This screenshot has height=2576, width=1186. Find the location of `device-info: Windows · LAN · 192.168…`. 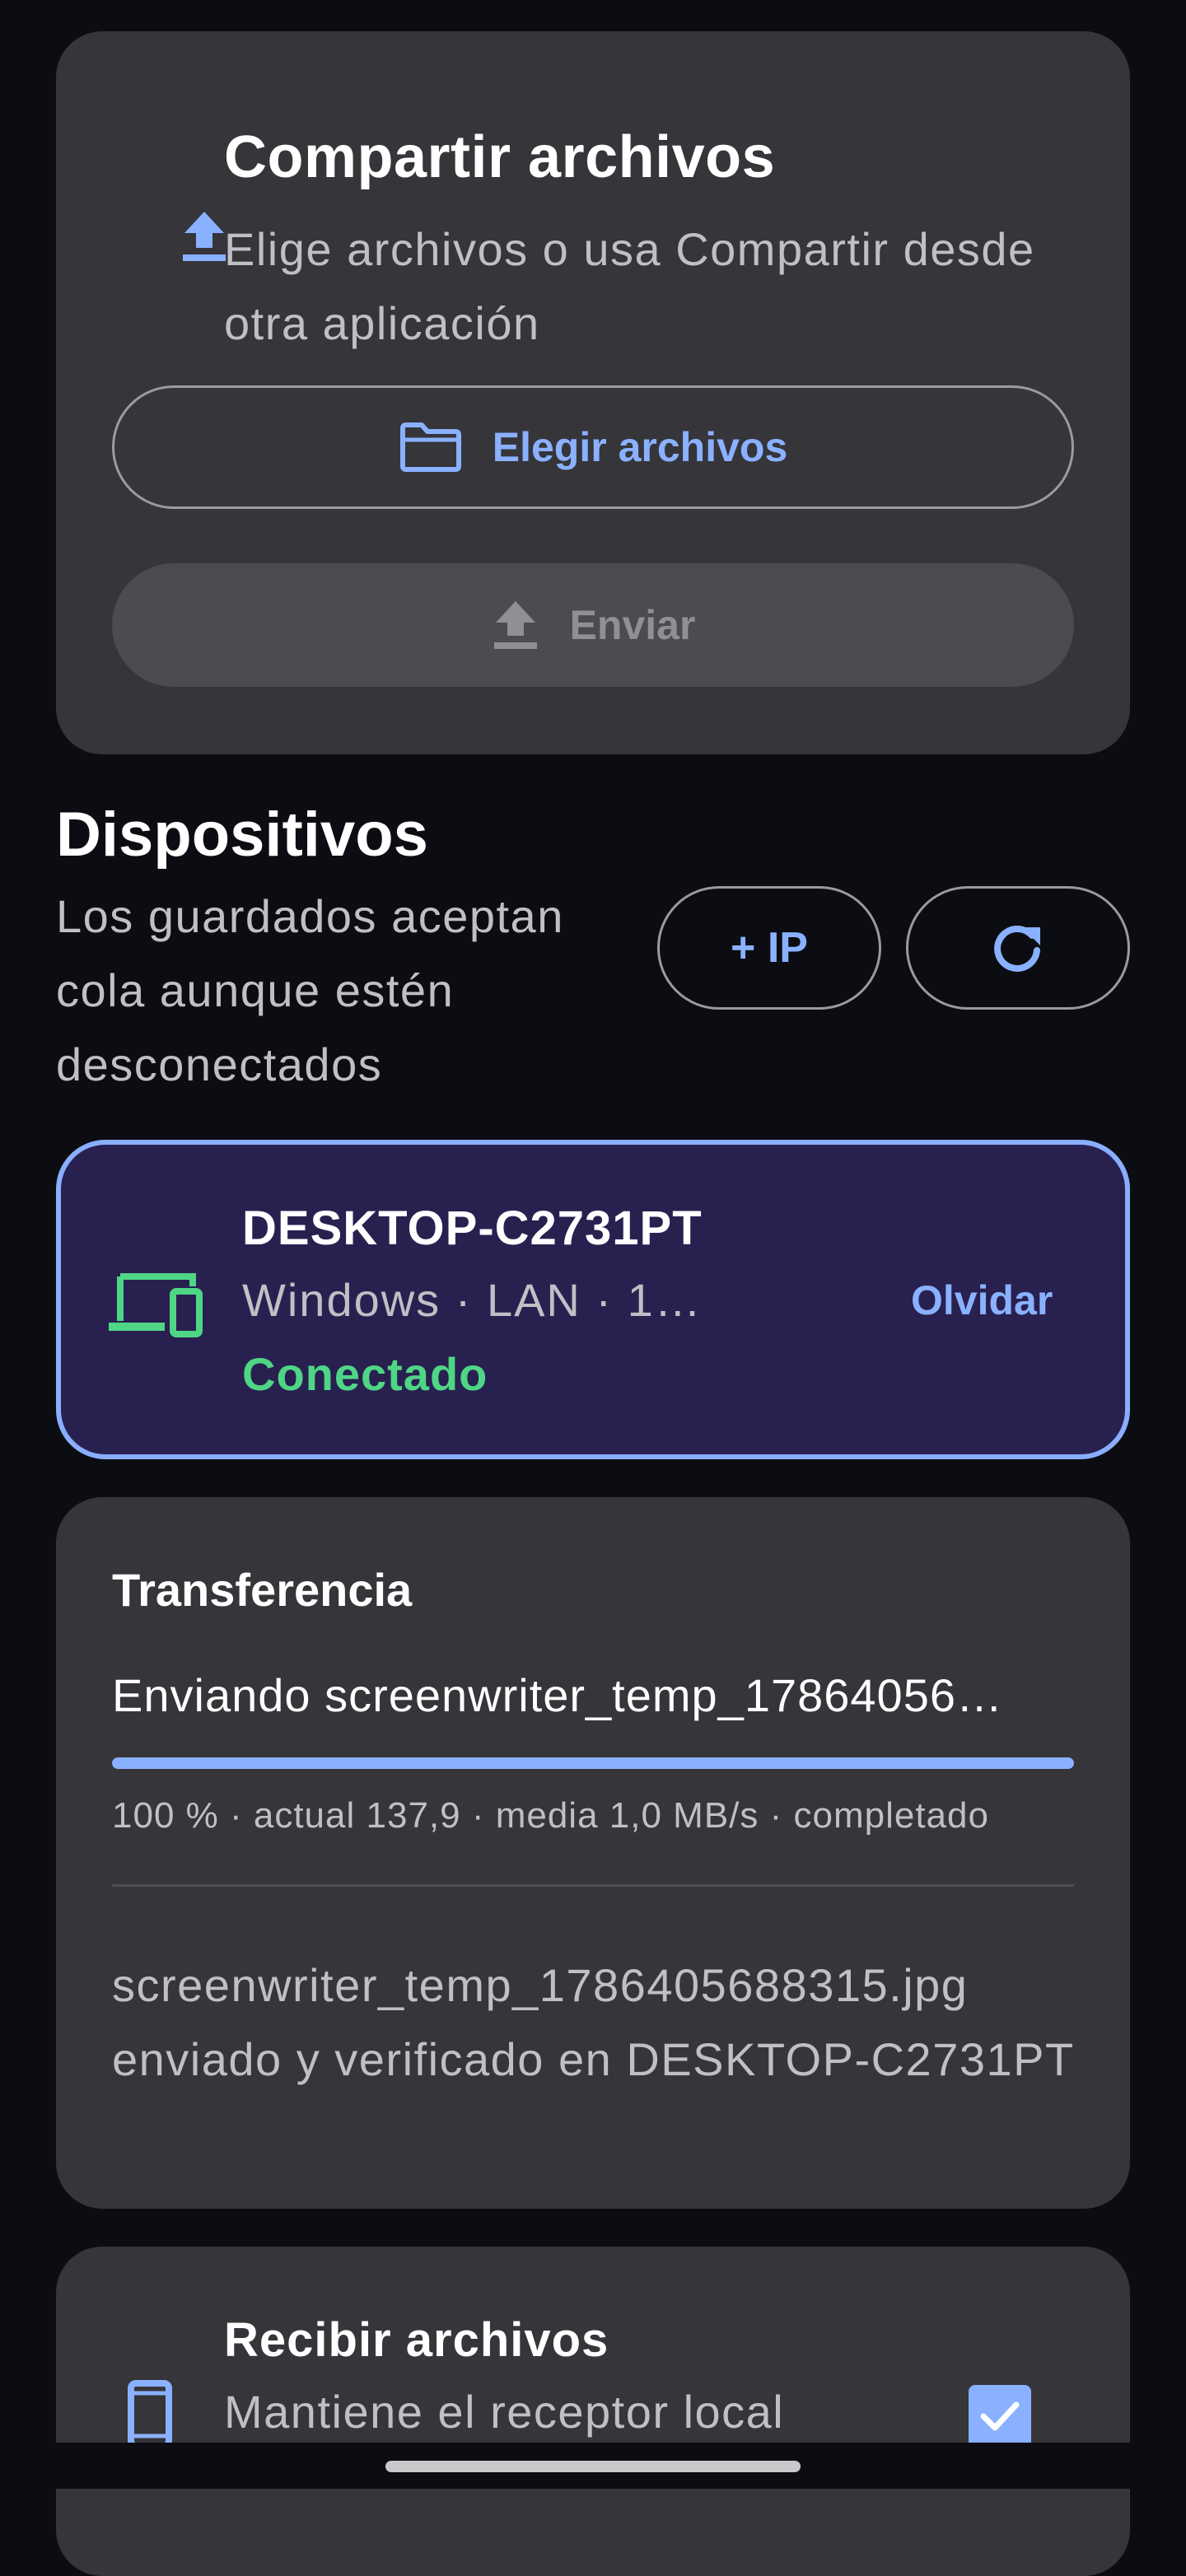

device-info: Windows · LAN · 192.168… is located at coordinates (472, 1300).